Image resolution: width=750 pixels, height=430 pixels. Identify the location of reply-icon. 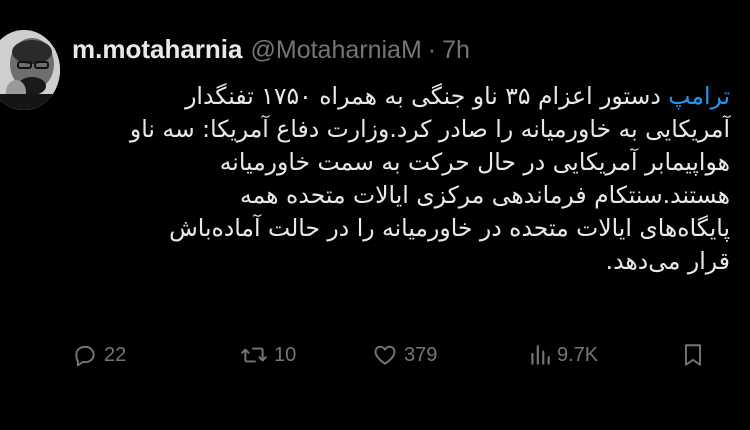
(85, 355).